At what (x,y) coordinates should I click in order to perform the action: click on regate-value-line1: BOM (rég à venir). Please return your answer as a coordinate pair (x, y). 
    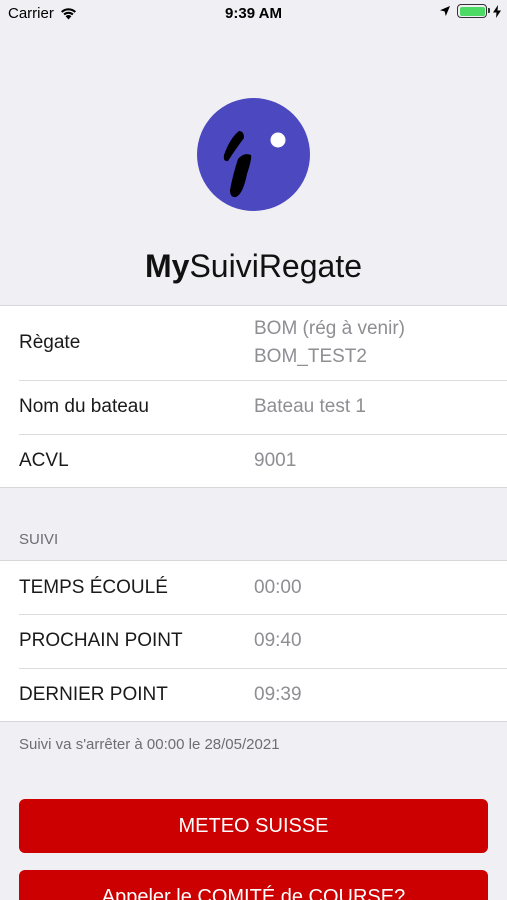
    Looking at the image, I should click on (329, 328).